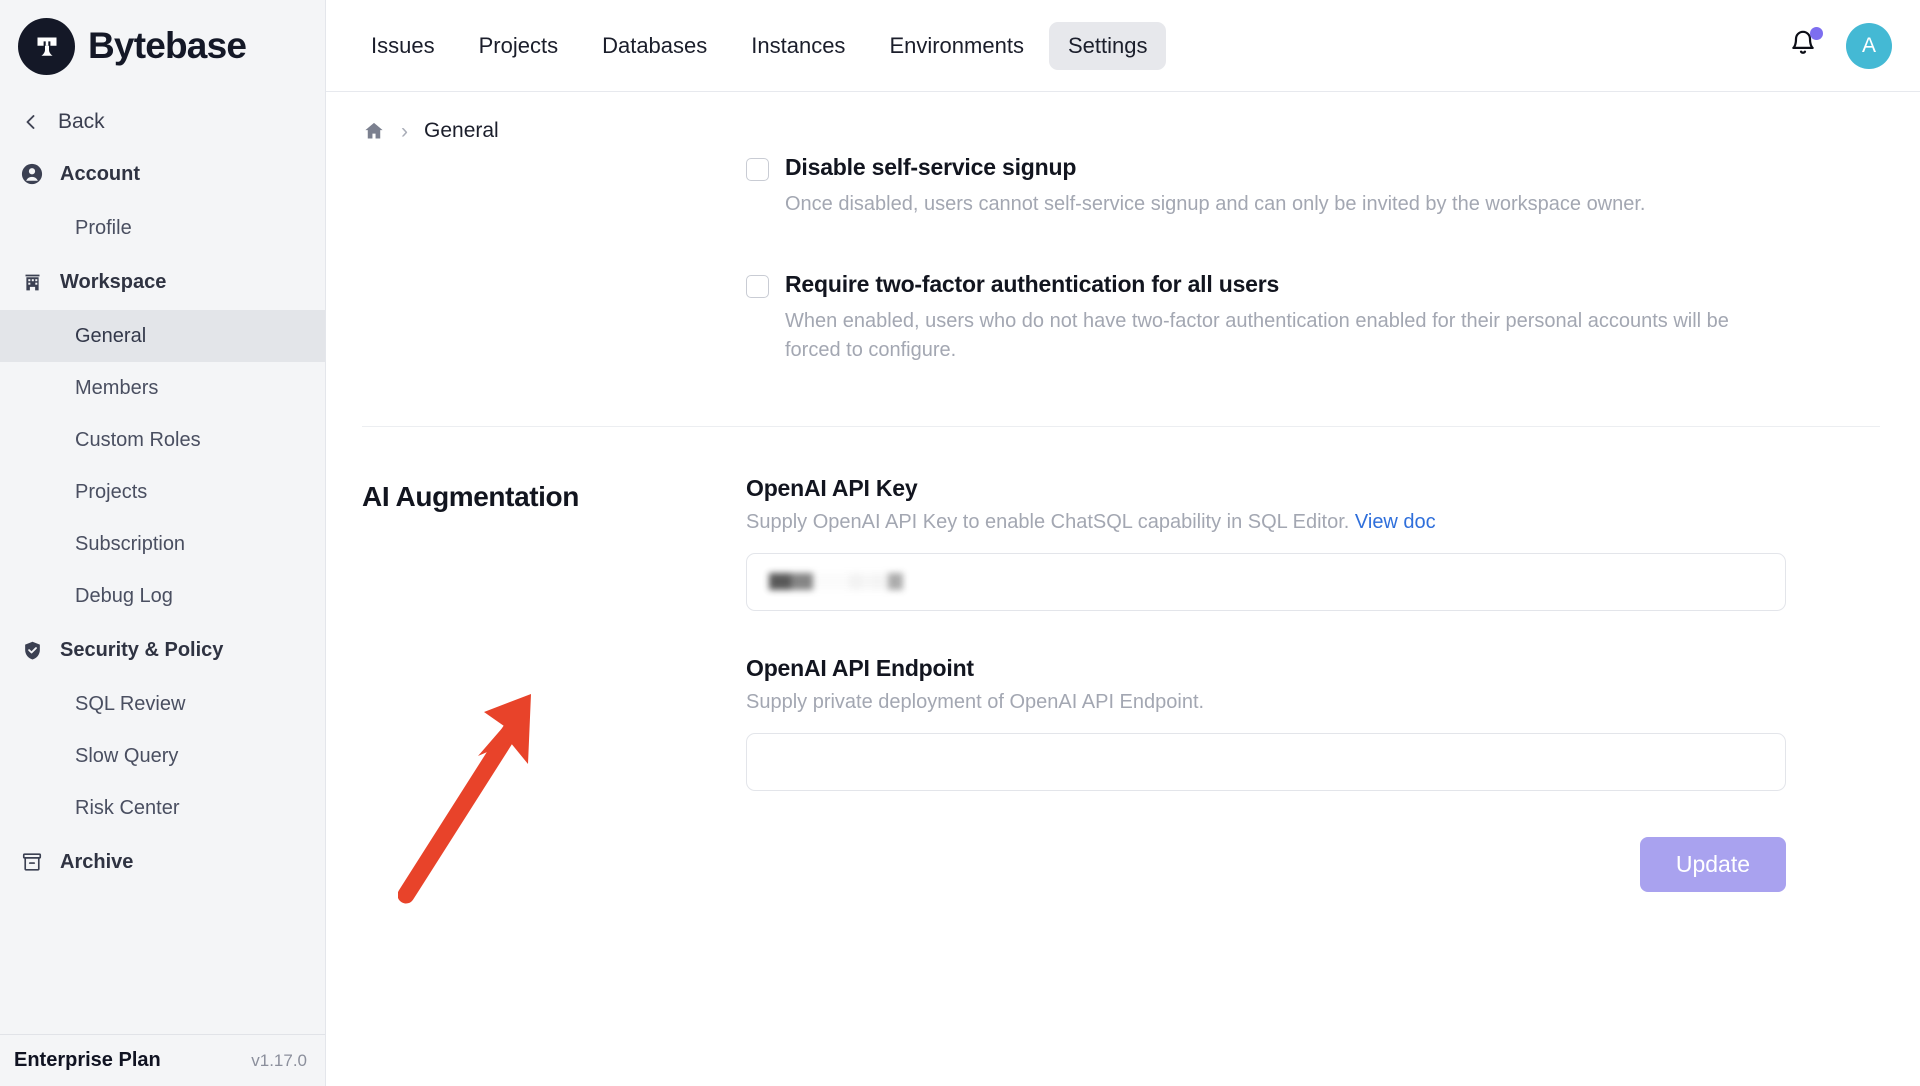  Describe the element at coordinates (931, 167) in the screenshot. I see `setting-title: Disable self-service signup` at that location.